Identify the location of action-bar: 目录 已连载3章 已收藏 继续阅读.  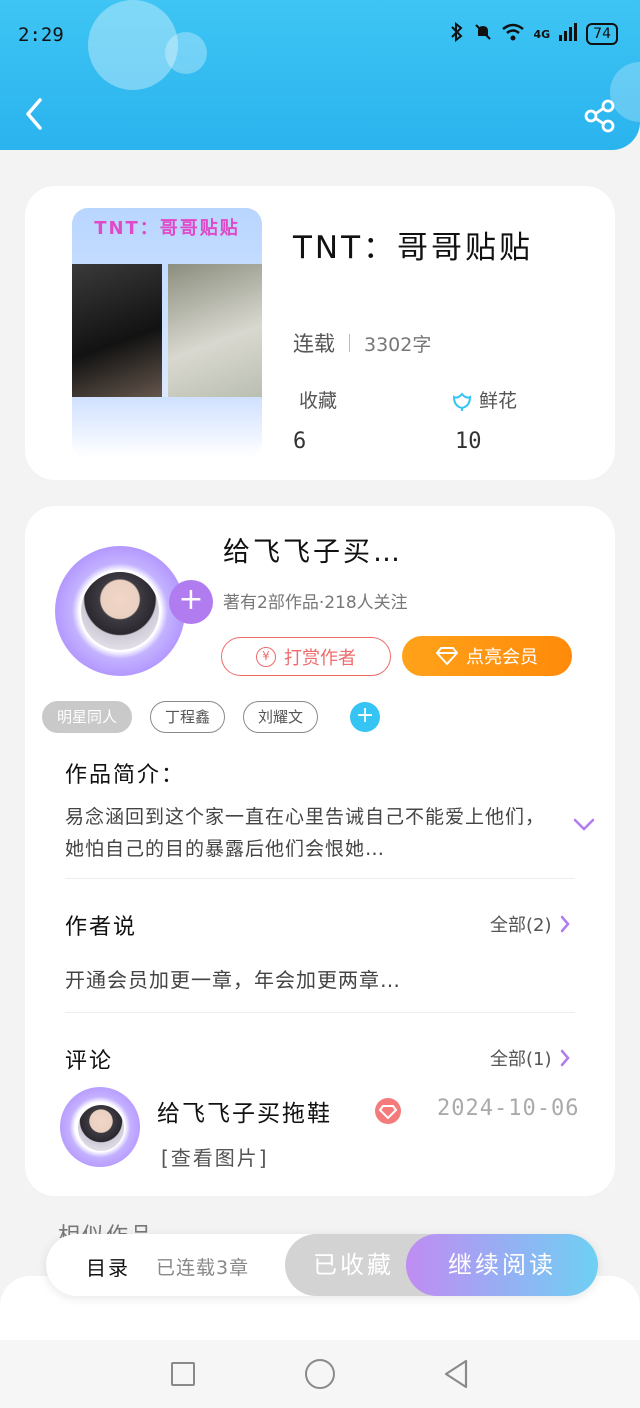
(322, 1265).